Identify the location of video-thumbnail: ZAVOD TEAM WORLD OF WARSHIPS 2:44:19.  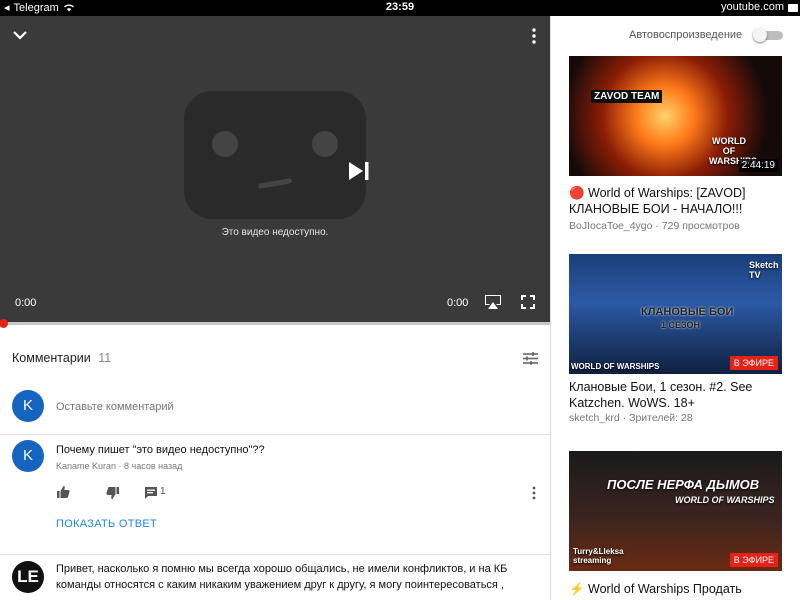
(675, 116).